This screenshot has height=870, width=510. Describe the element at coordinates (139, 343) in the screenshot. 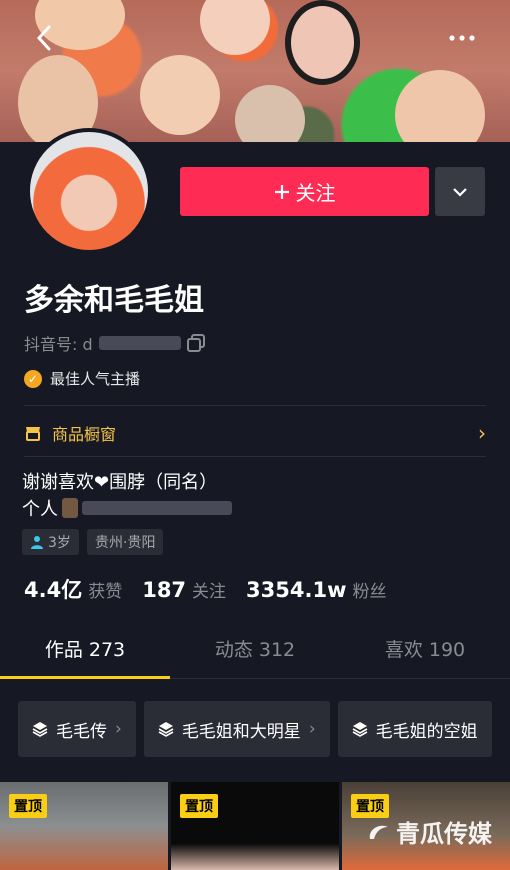

I see `redacted-id` at that location.